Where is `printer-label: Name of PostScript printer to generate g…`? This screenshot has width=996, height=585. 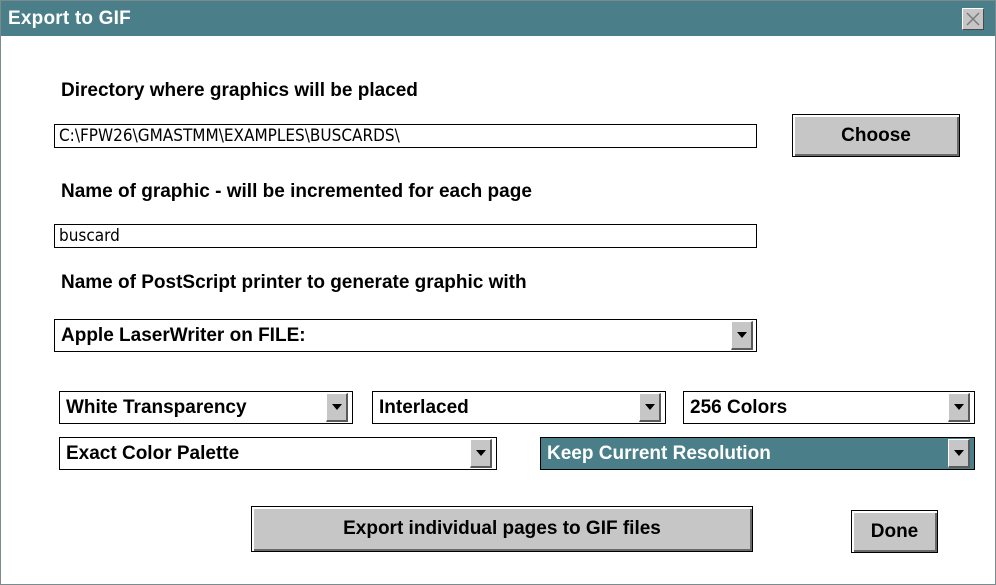 printer-label: Name of PostScript printer to generate g… is located at coordinates (294, 282).